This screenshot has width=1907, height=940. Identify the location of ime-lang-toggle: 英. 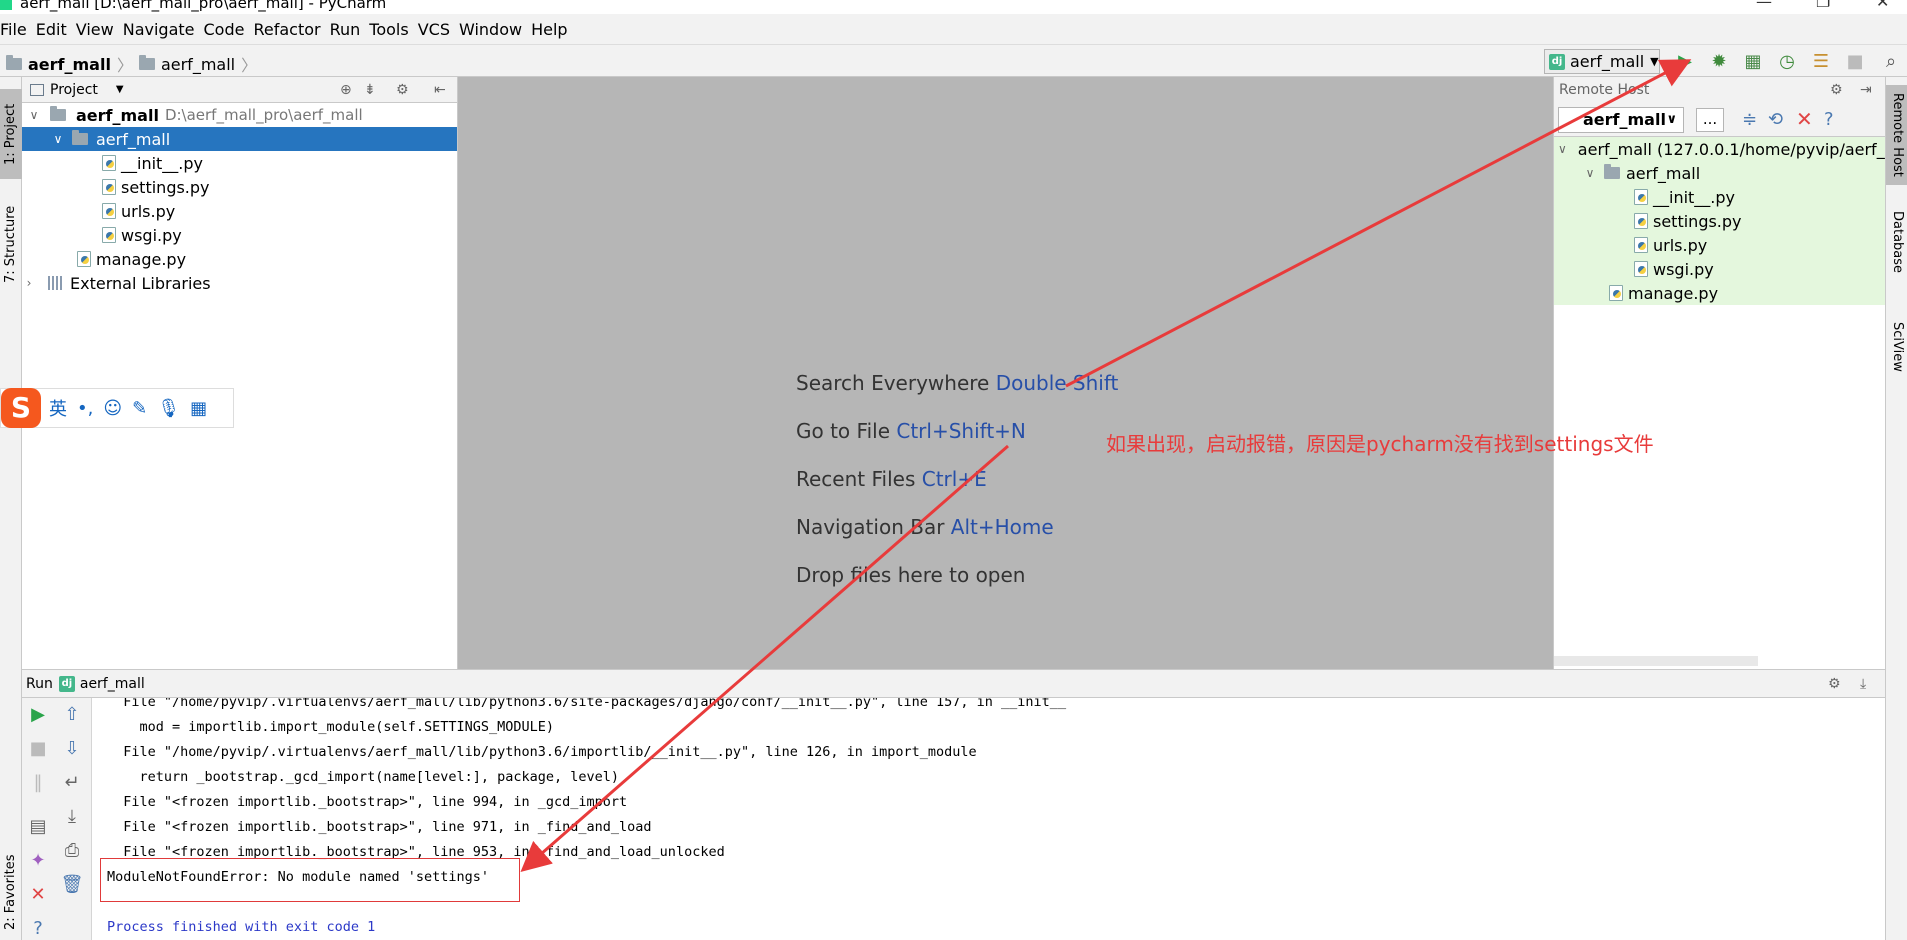
(58, 408).